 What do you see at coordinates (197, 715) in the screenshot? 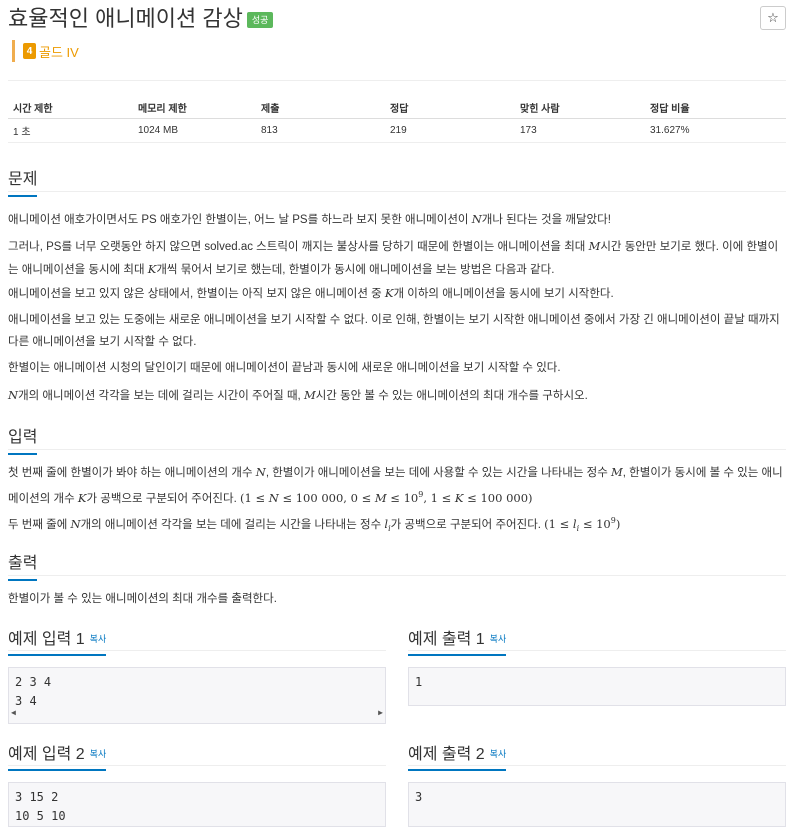
I see `horizontal-scrollbar: ◀ ▶` at bounding box center [197, 715].